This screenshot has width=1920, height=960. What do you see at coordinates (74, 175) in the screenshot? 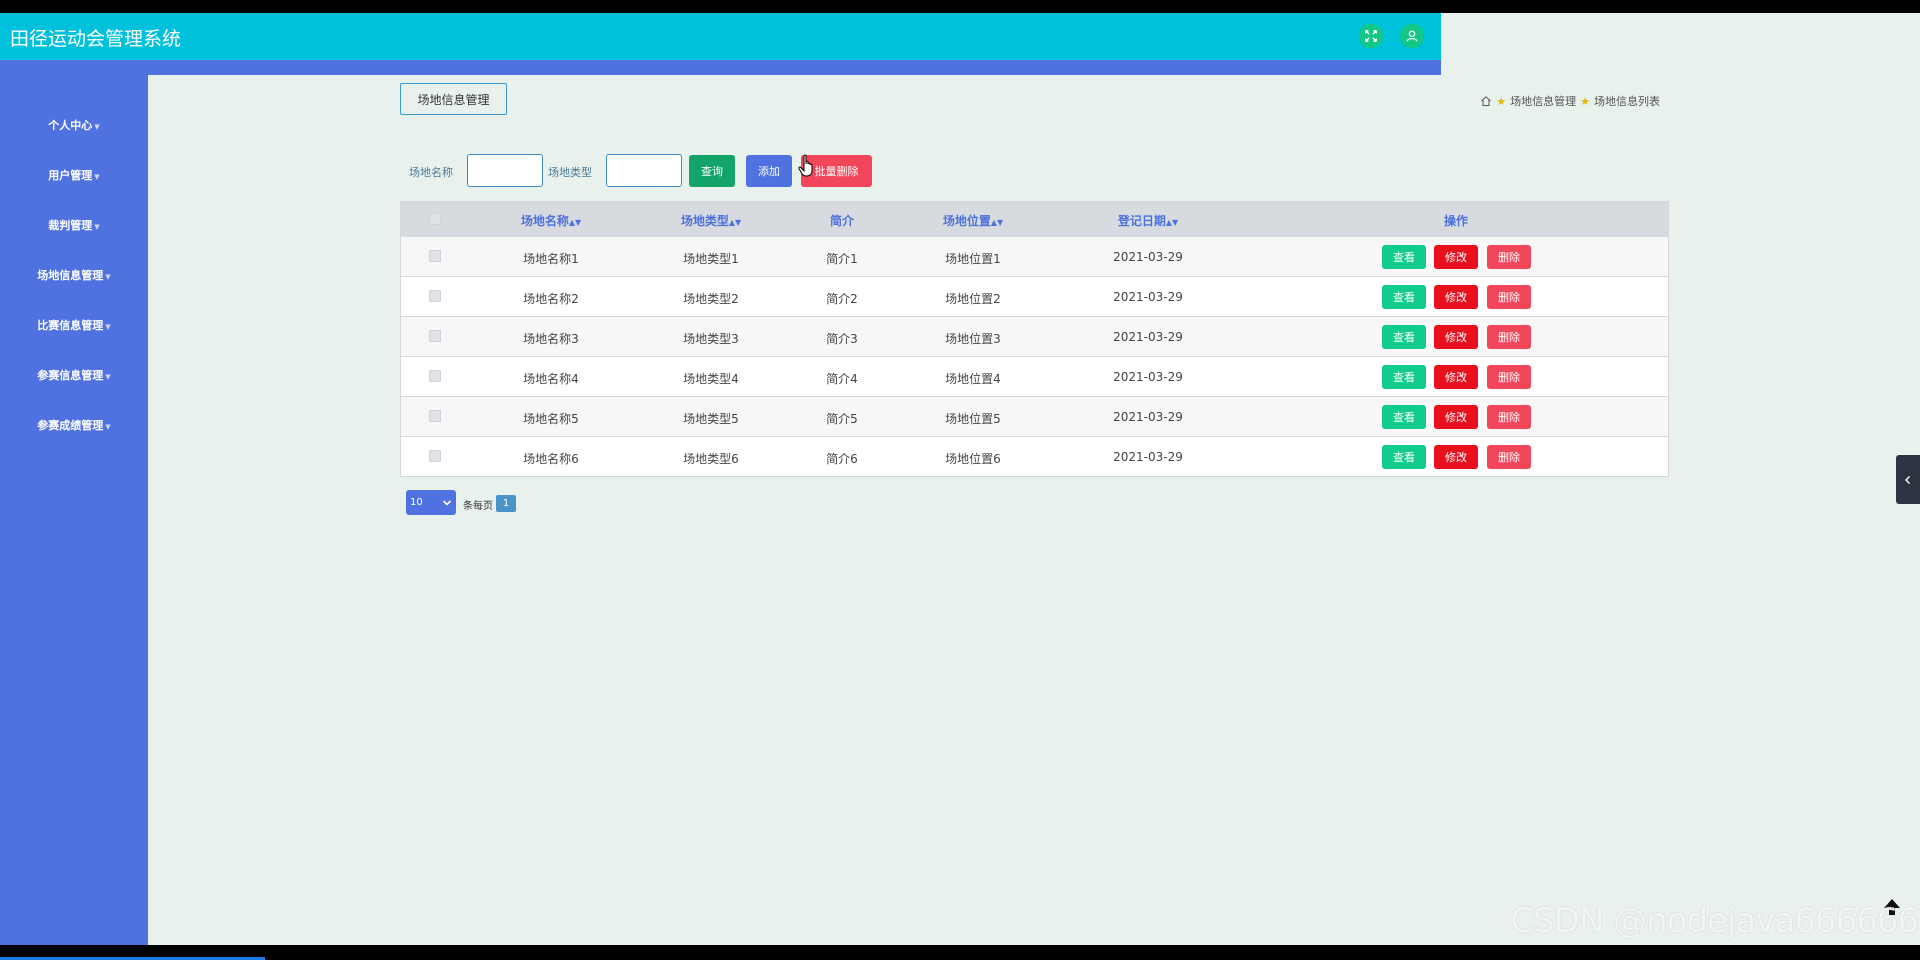
I see `sidebar-item-user-management: 用户管理 ▼` at bounding box center [74, 175].